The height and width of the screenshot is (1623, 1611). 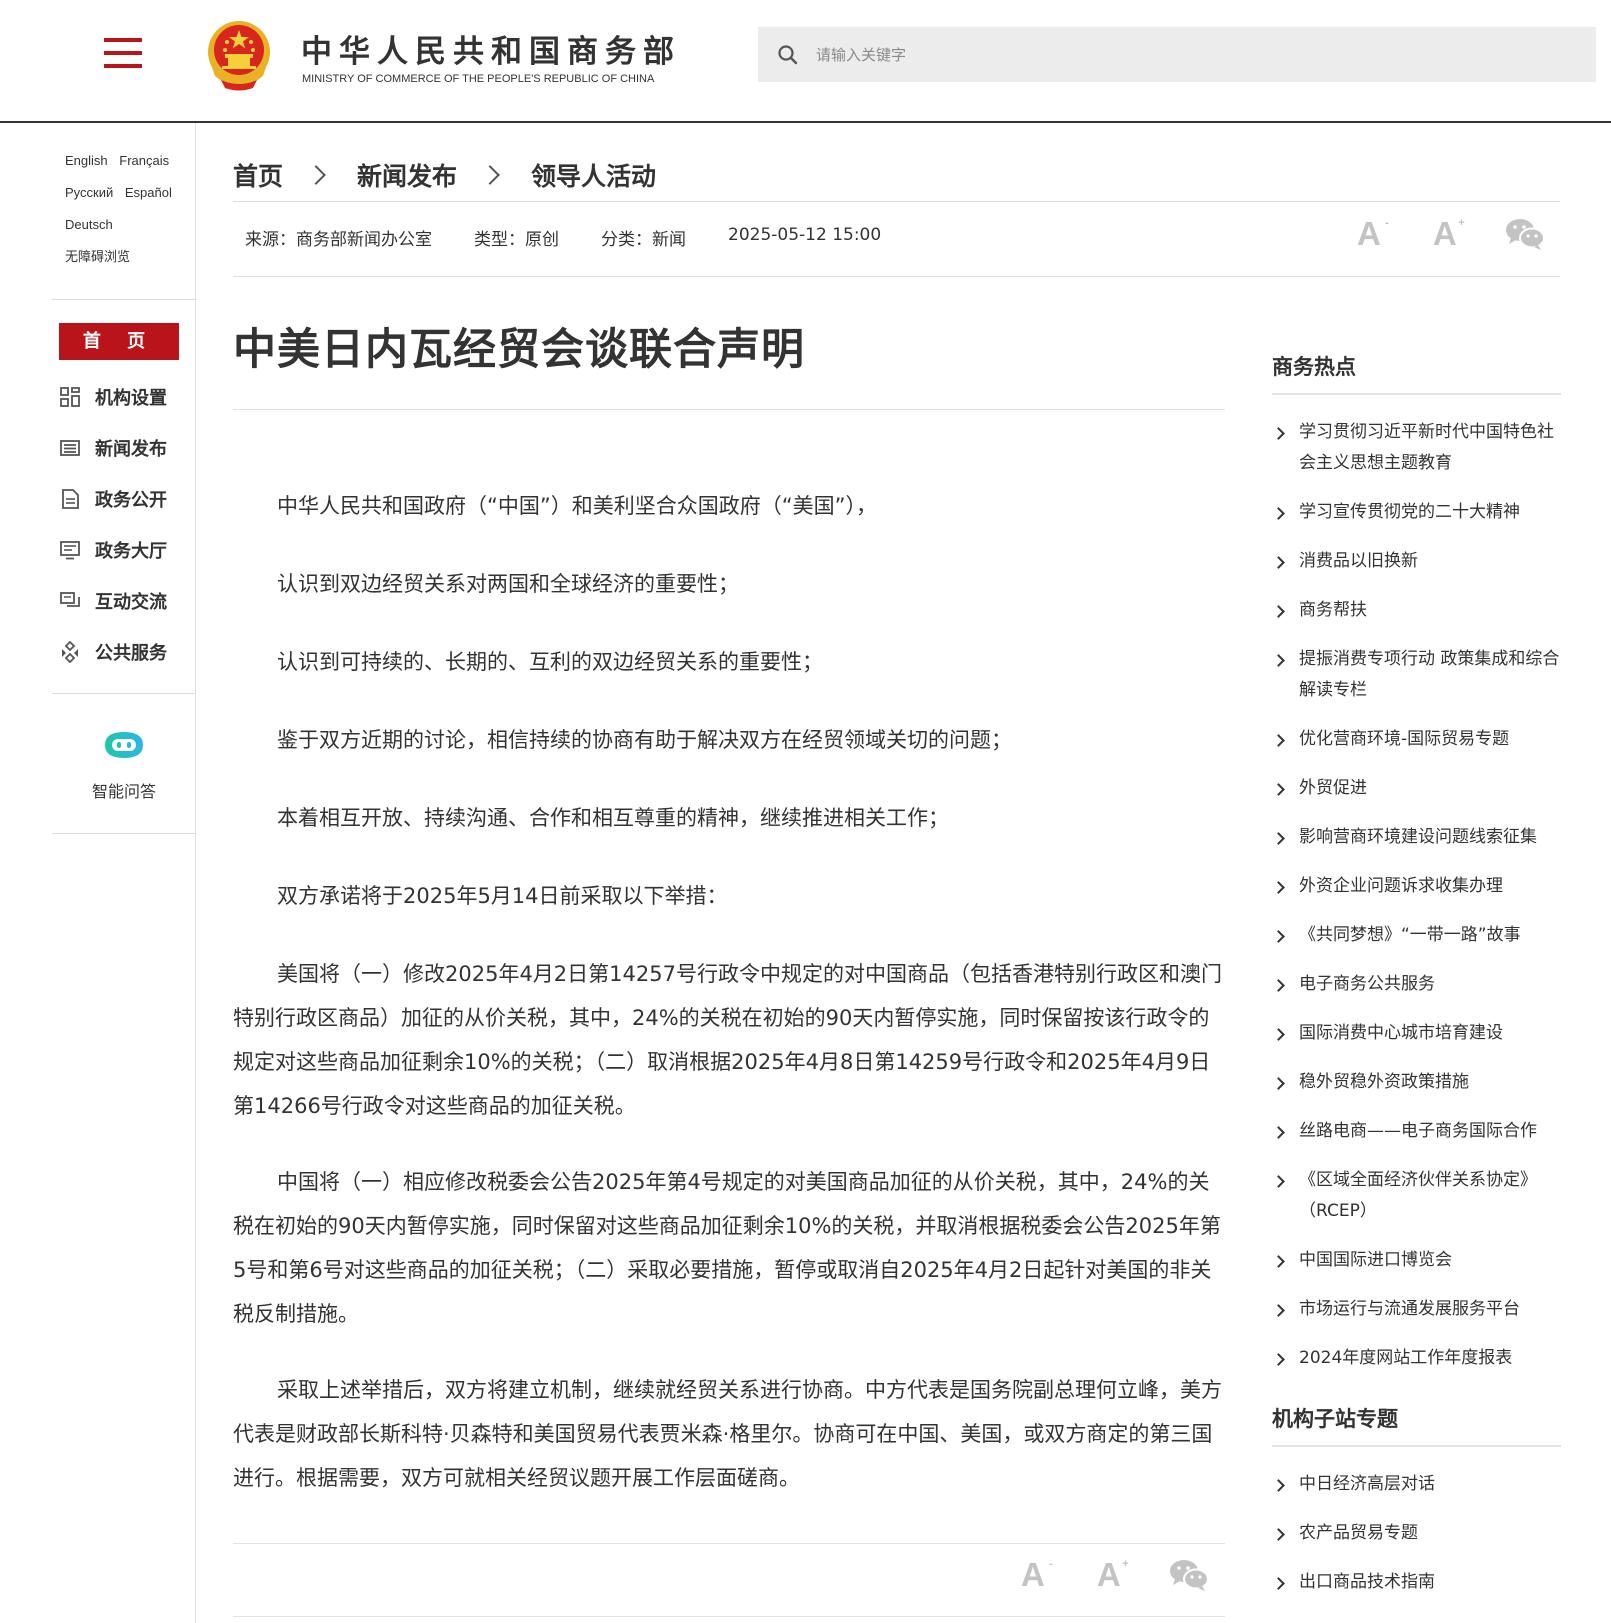 I want to click on accessibility-link: 无障碍浏览, so click(x=97, y=257).